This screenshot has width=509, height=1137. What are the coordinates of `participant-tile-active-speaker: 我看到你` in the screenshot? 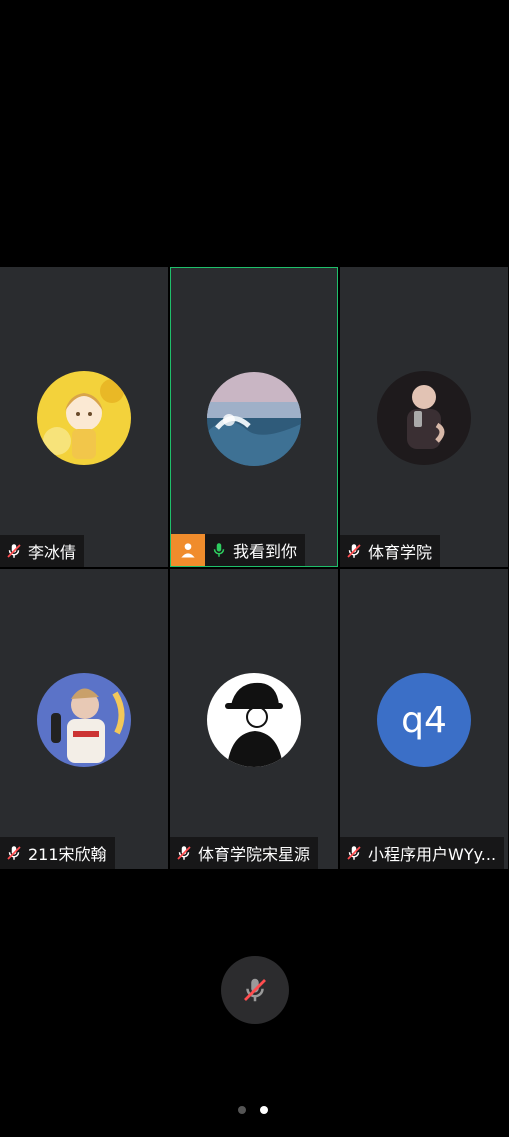 It's located at (254, 417).